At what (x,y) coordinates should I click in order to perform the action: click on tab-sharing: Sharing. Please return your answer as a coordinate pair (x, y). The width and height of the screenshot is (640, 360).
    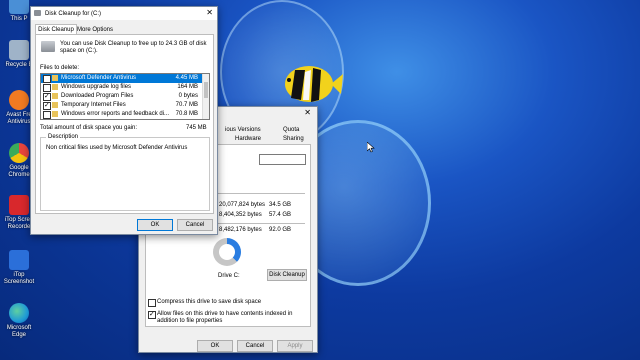
    Looking at the image, I should click on (293, 139).